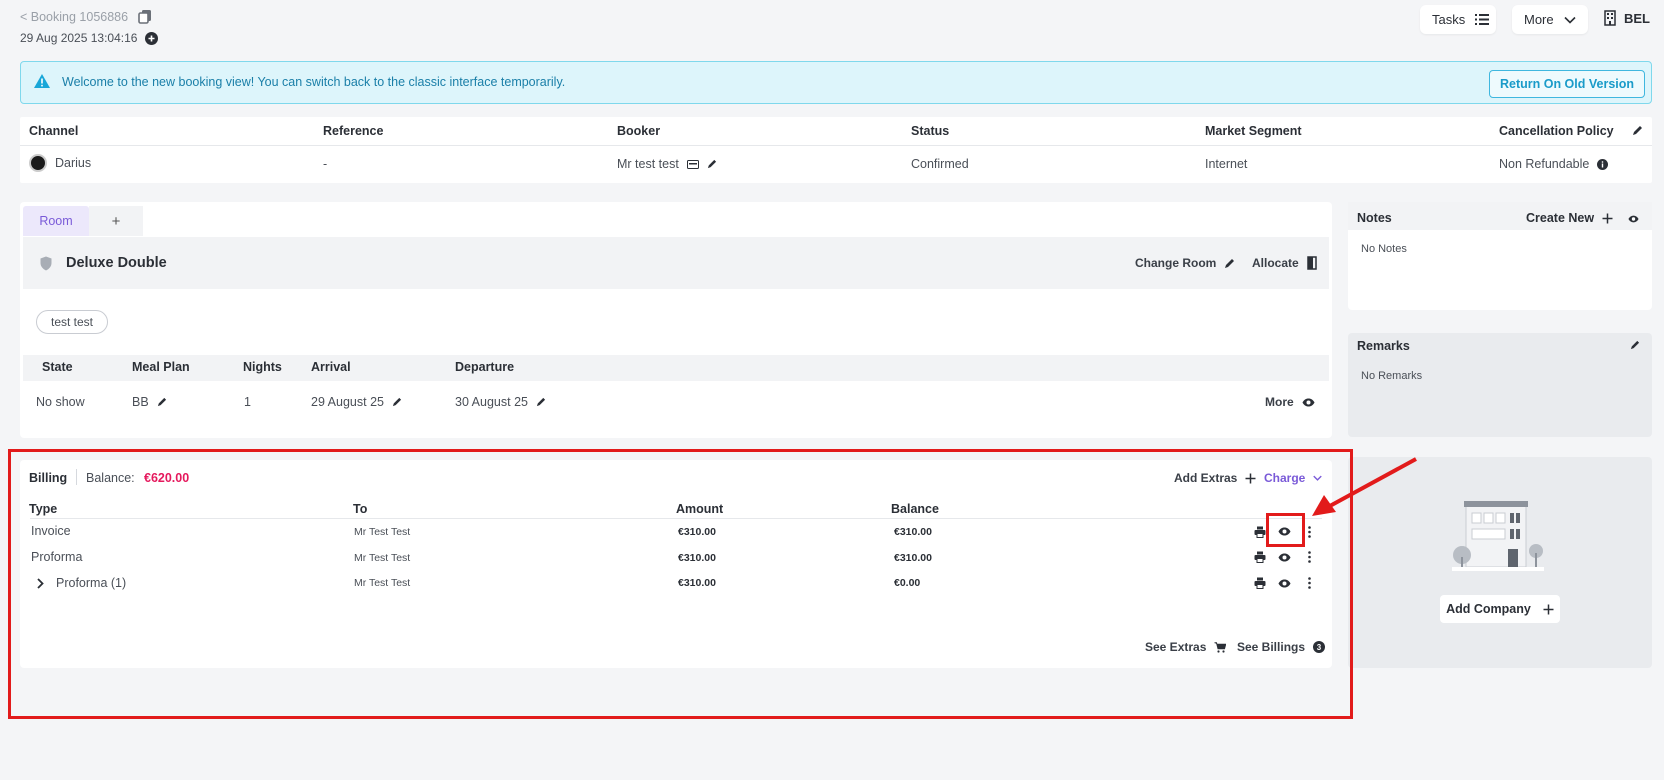 This screenshot has height=780, width=1664. Describe the element at coordinates (1226, 164) in the screenshot. I see `market-segment-value: Internet` at that location.